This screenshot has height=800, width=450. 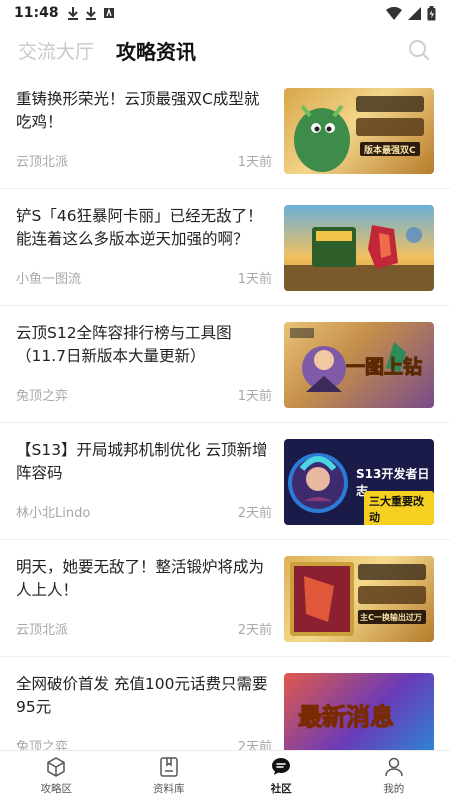 I want to click on article-thumbnail: S13开发者日志 三大重要改动, so click(x=359, y=482).